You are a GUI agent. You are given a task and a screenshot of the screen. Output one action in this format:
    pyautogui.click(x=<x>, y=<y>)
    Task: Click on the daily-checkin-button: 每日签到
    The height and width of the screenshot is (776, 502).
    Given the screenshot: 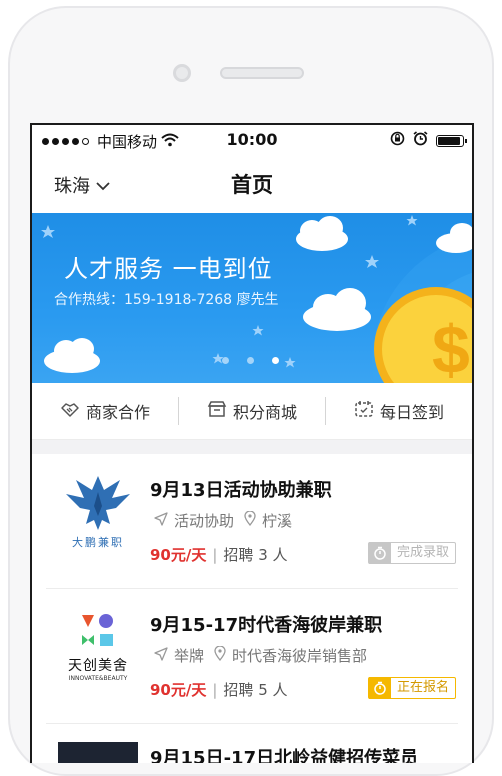 What is the action you would take?
    pyautogui.click(x=399, y=411)
    